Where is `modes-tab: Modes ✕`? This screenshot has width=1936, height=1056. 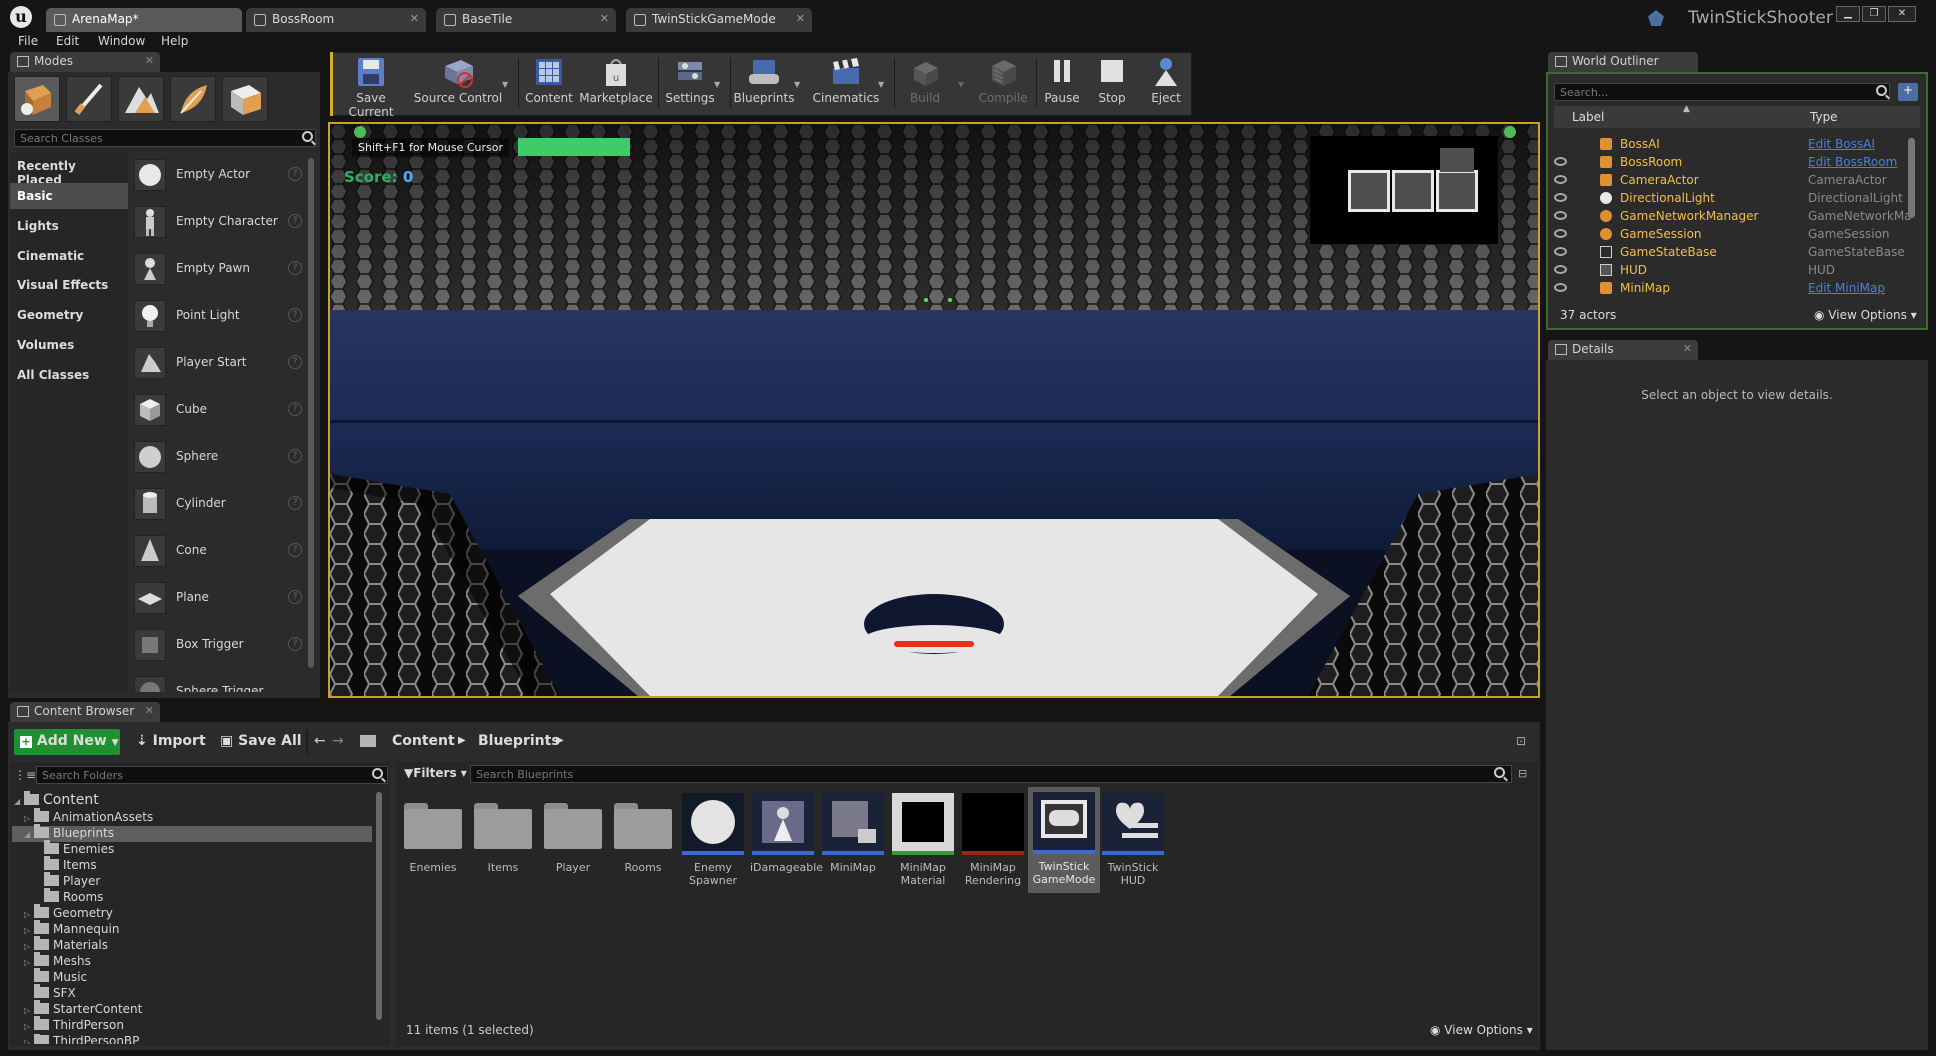 modes-tab: Modes ✕ is located at coordinates (85, 62).